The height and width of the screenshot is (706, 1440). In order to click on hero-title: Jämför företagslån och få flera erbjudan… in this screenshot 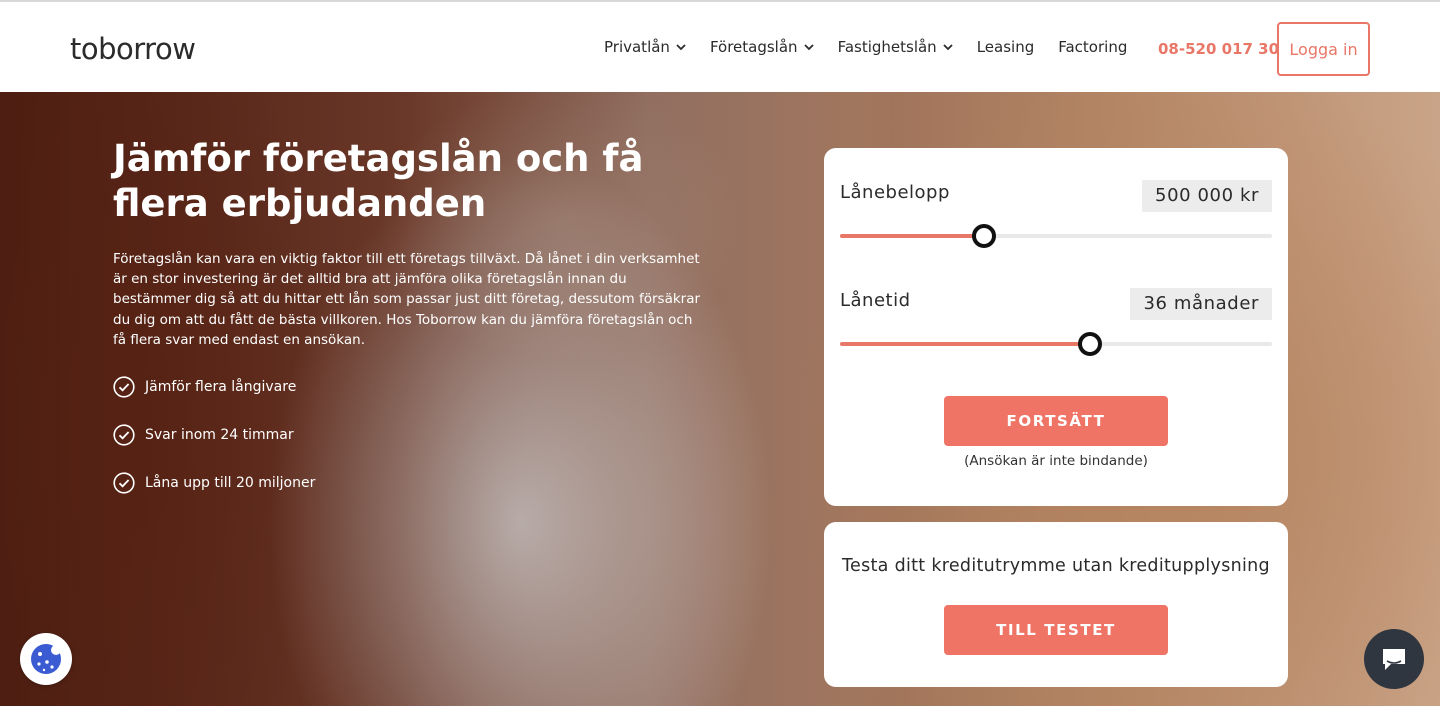, I will do `click(378, 181)`.